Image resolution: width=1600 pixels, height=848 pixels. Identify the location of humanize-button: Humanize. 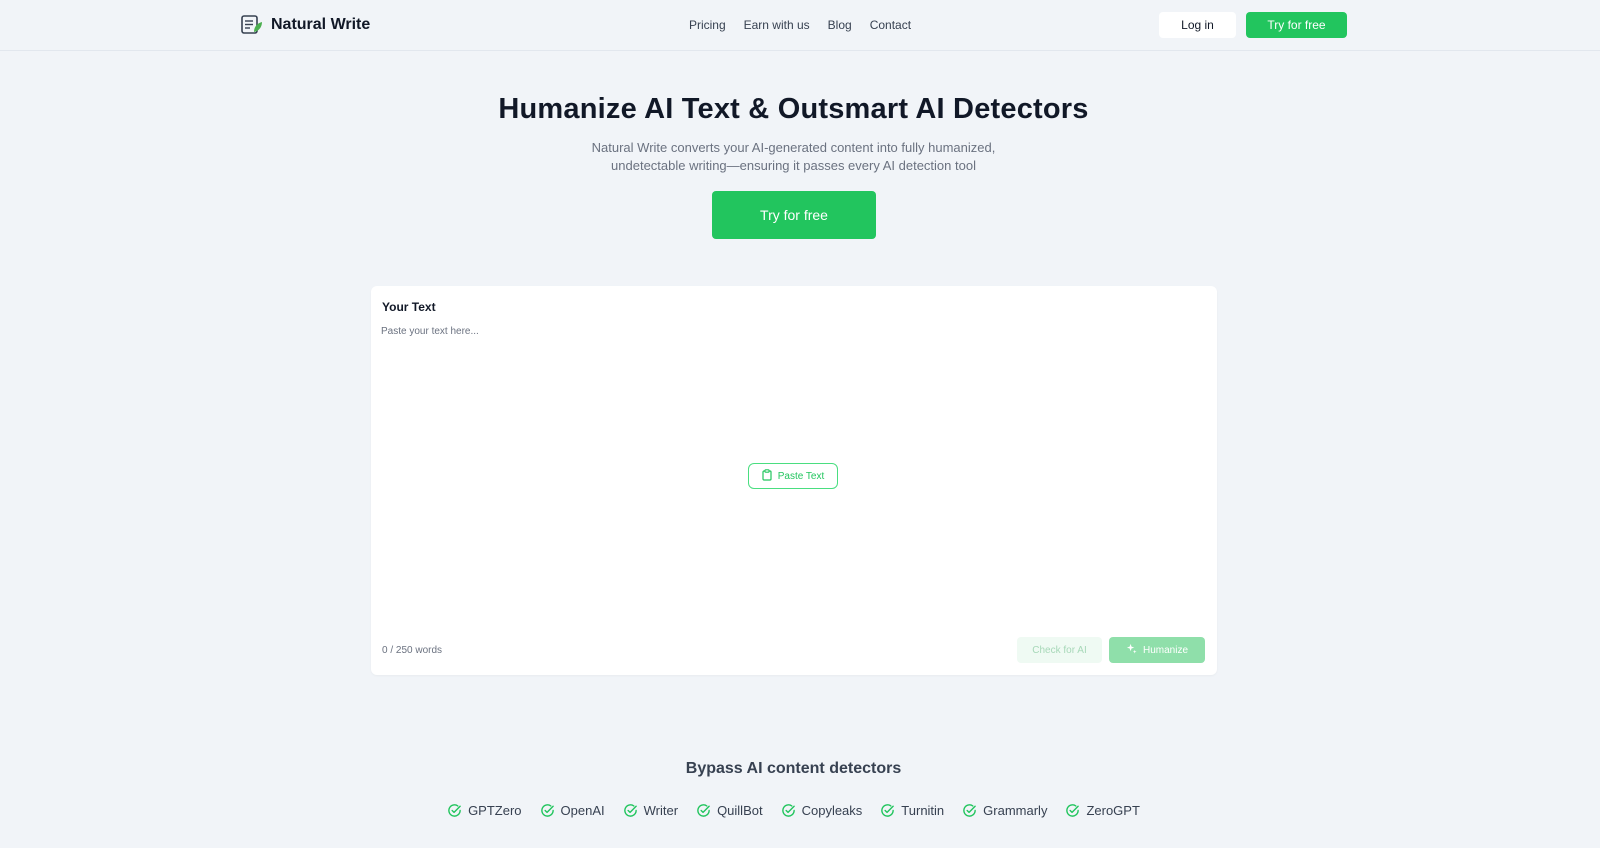
(1157, 650).